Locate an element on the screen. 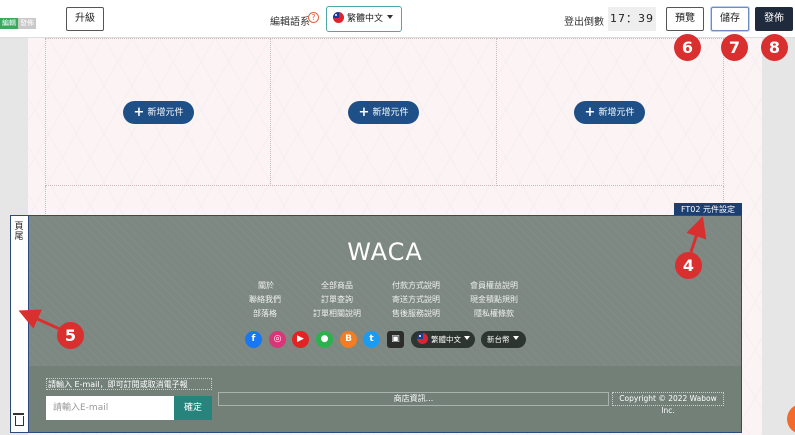  footer-language-value: 繁體中文 is located at coordinates (446, 339).